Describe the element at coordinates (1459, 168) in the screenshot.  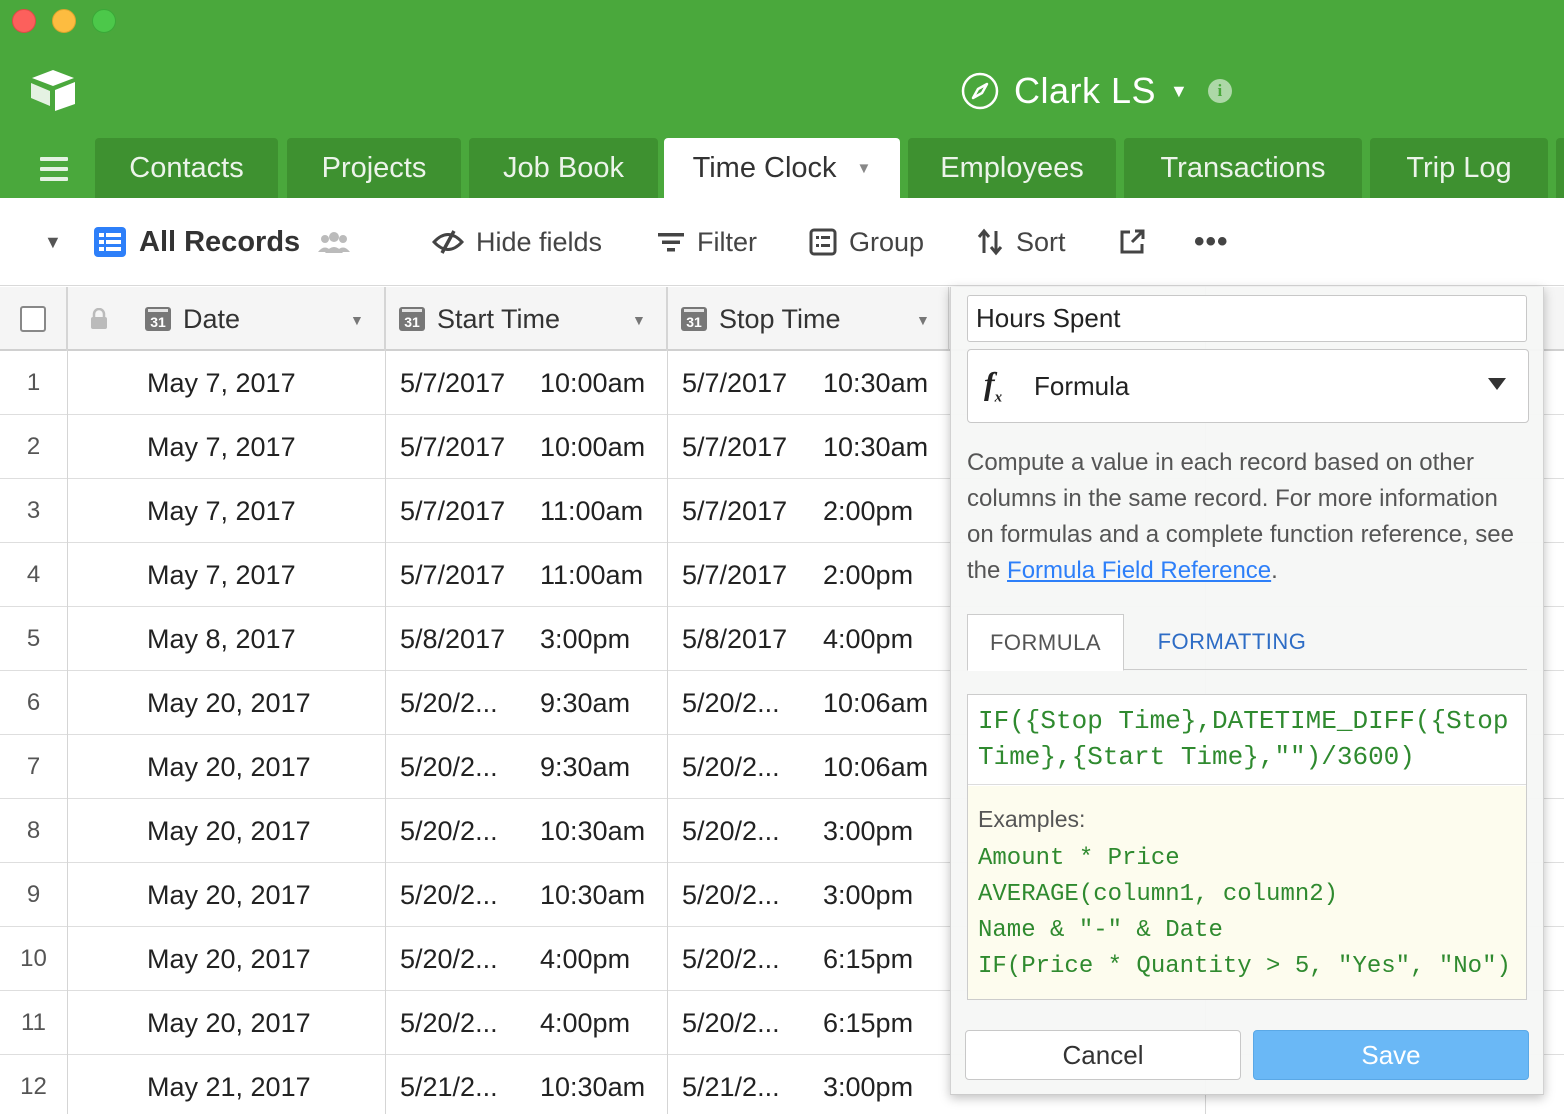
I see `tab-trip-log: Trip Log` at that location.